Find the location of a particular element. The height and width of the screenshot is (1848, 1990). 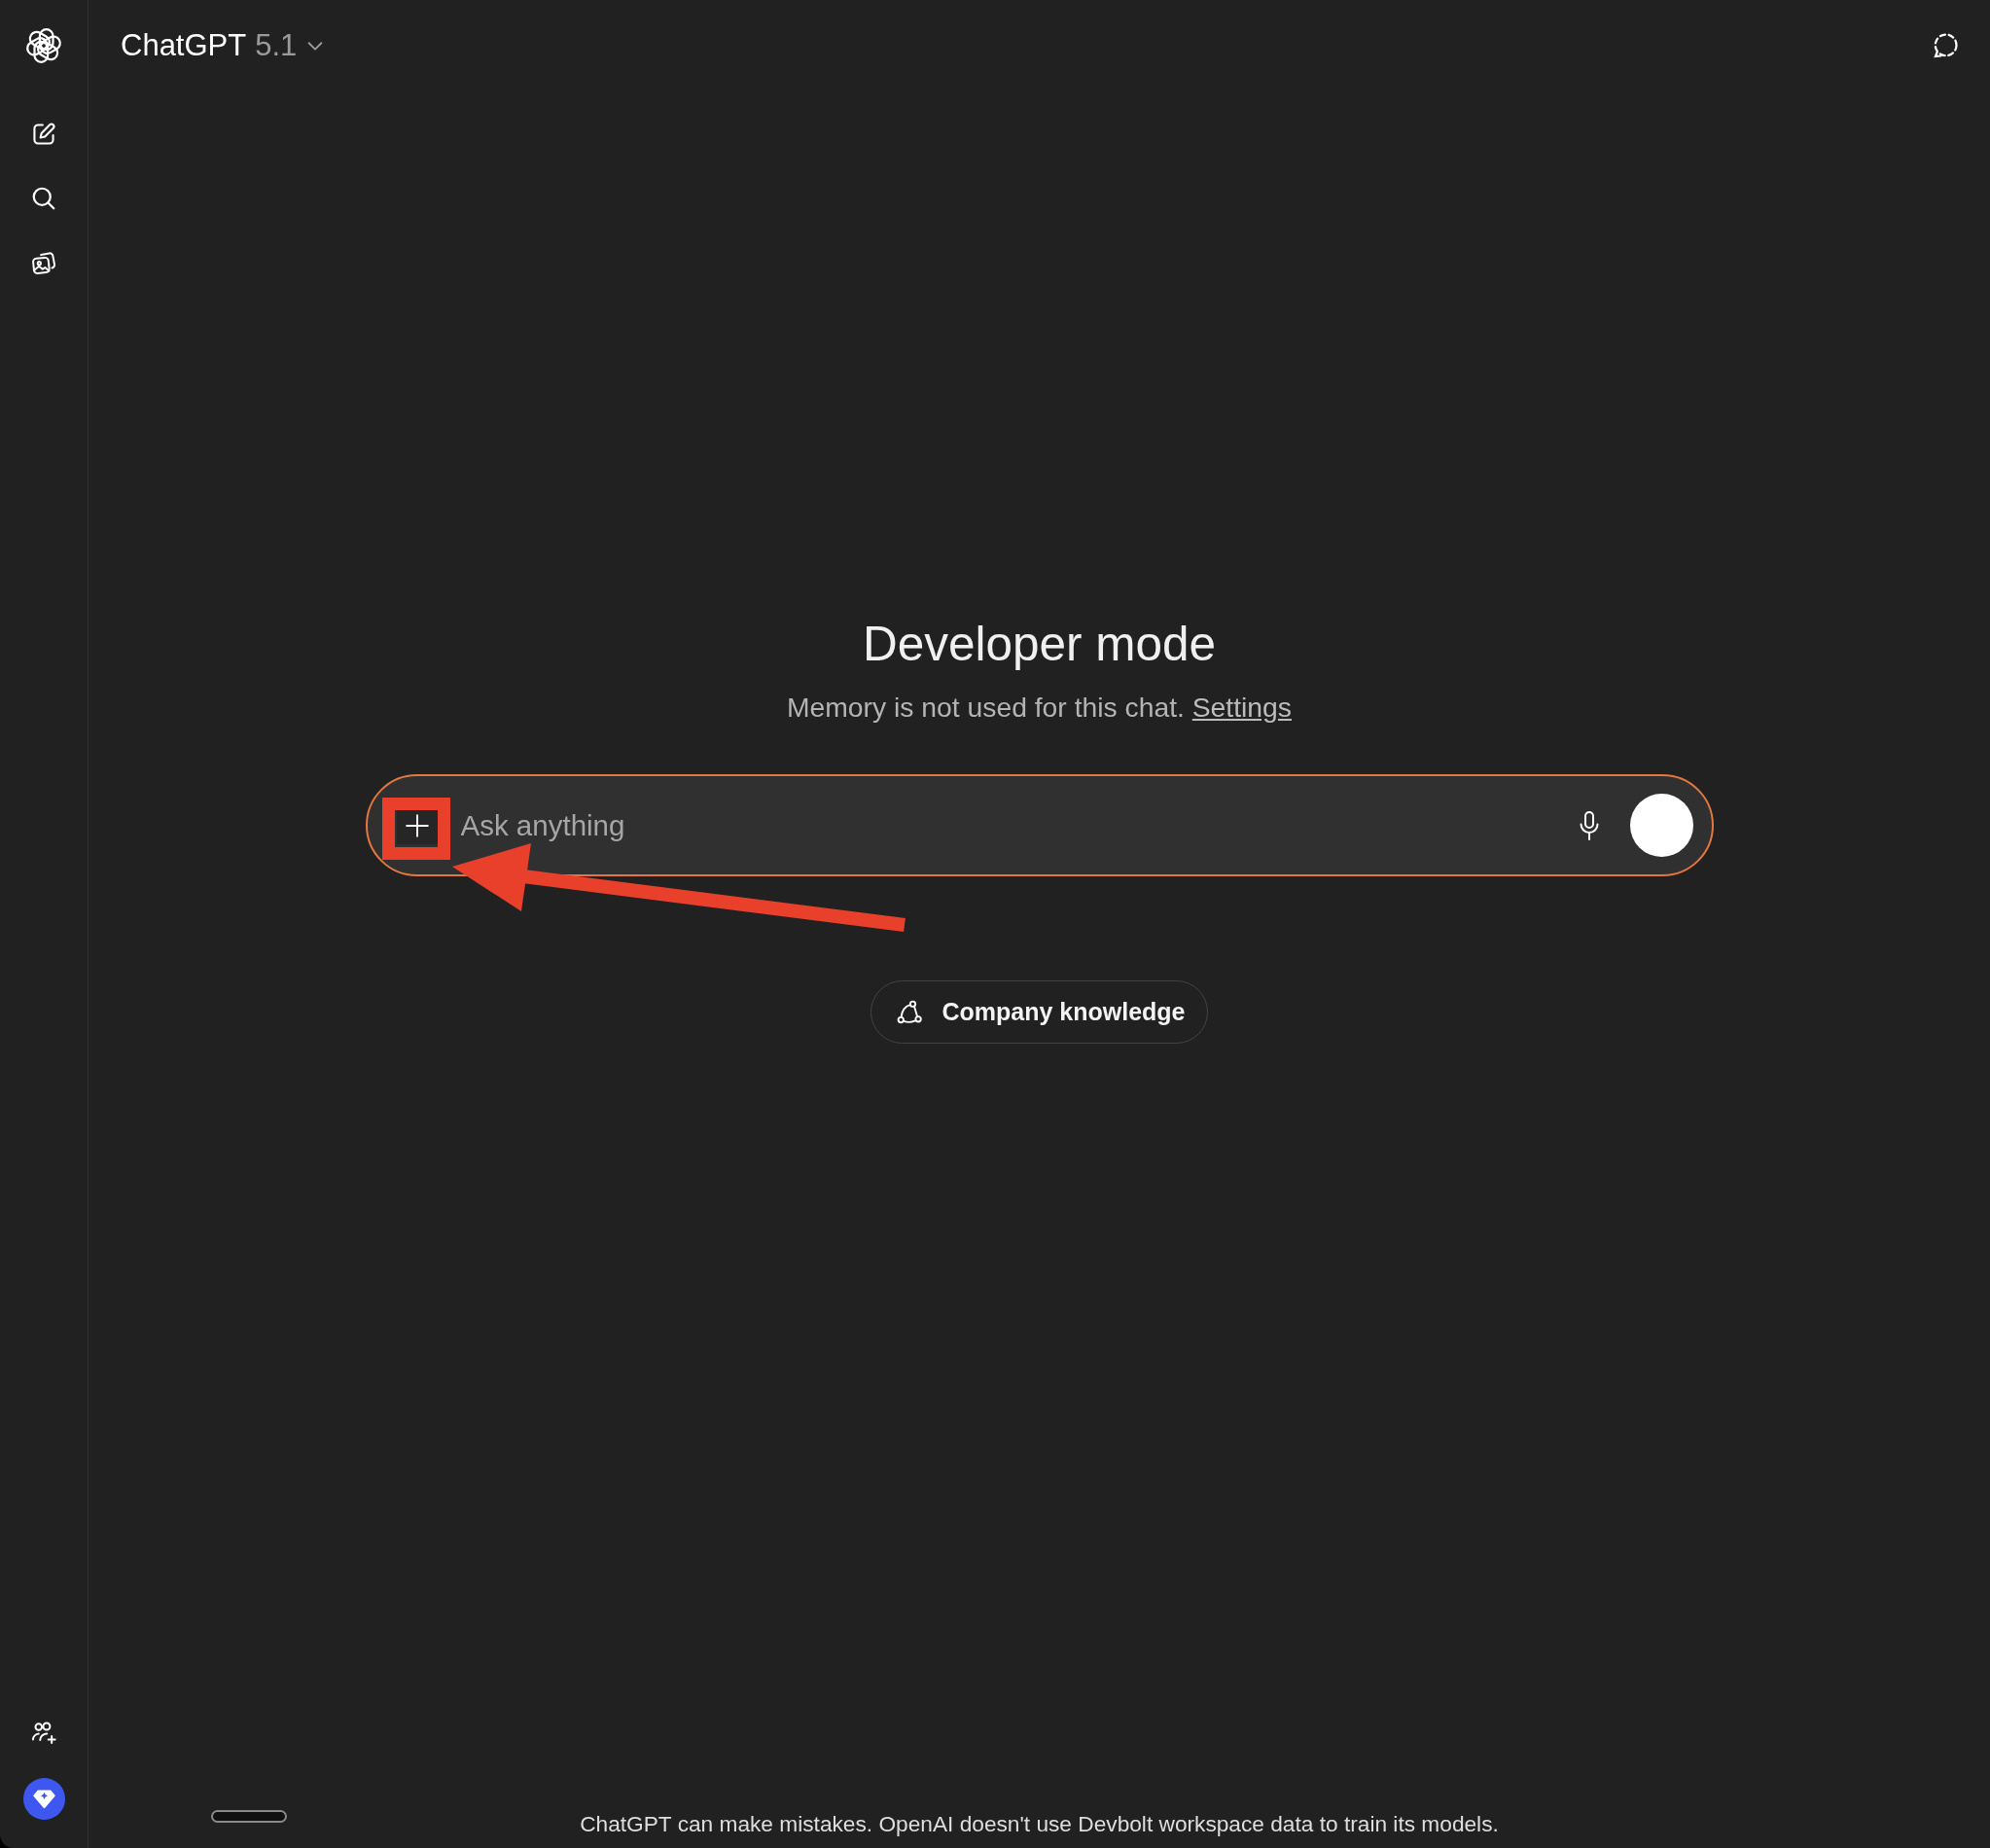

disclaimer-text: ChatGPT can make mistakes. OpenAI doesn't use Devbolt workspace data to train its models. is located at coordinates (1040, 1824).